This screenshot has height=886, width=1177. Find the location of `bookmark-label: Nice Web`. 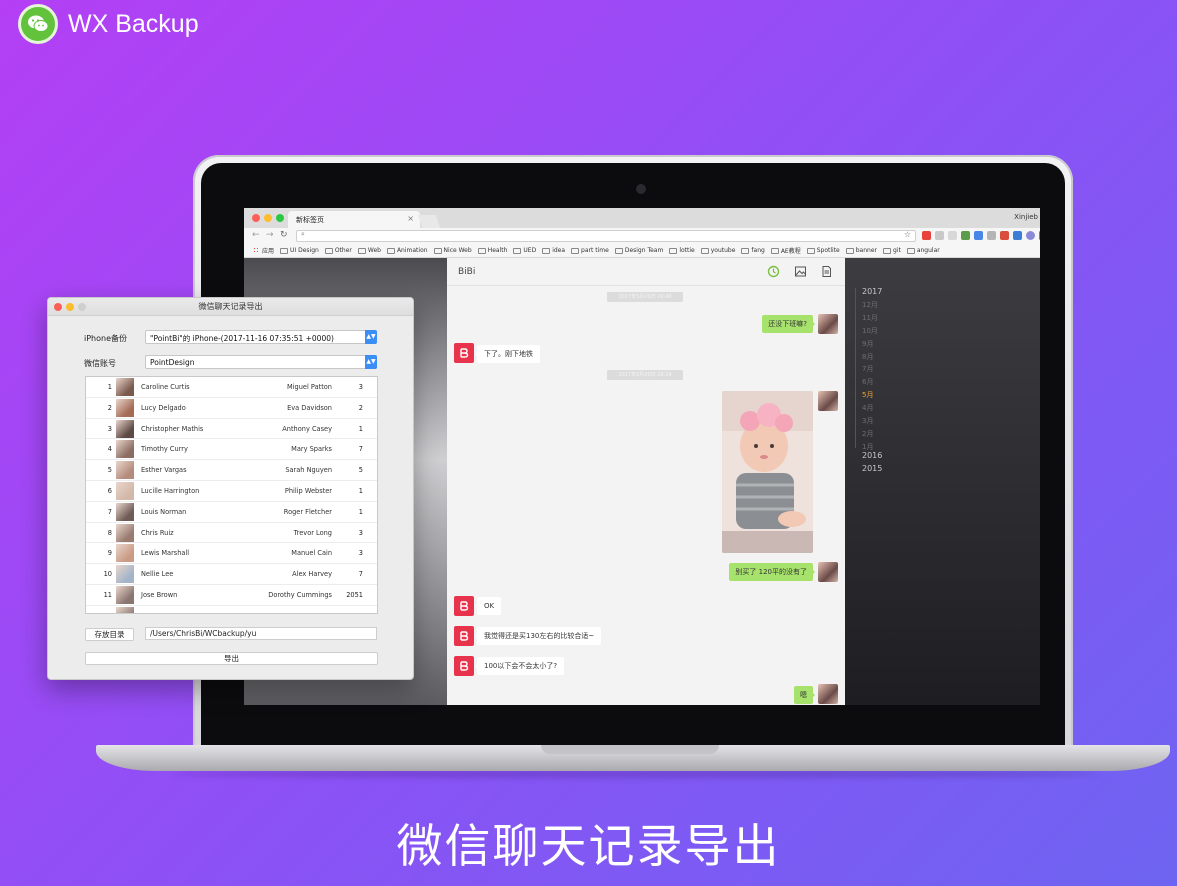

bookmark-label: Nice Web is located at coordinates (457, 250).